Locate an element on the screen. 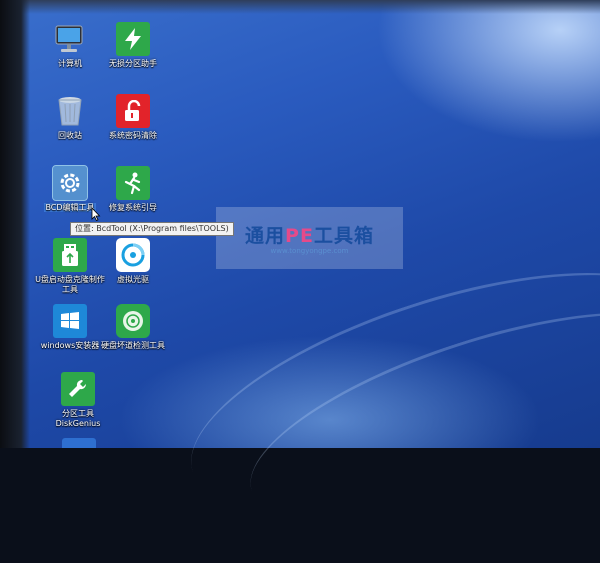  desktop-icon-label: windows安装器 is located at coordinates (70, 345).